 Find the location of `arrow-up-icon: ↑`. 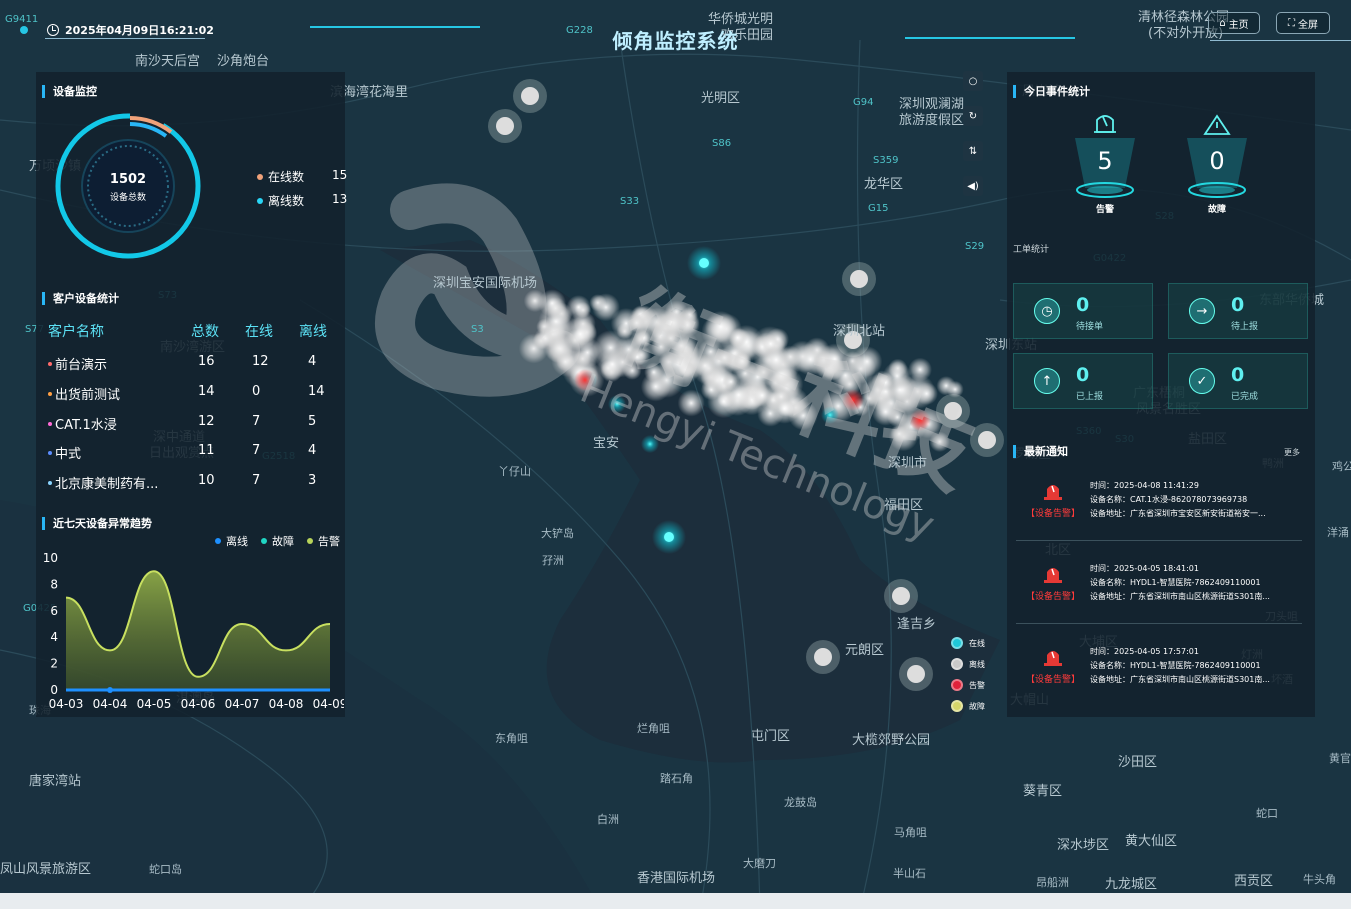

arrow-up-icon: ↑ is located at coordinates (1047, 381).